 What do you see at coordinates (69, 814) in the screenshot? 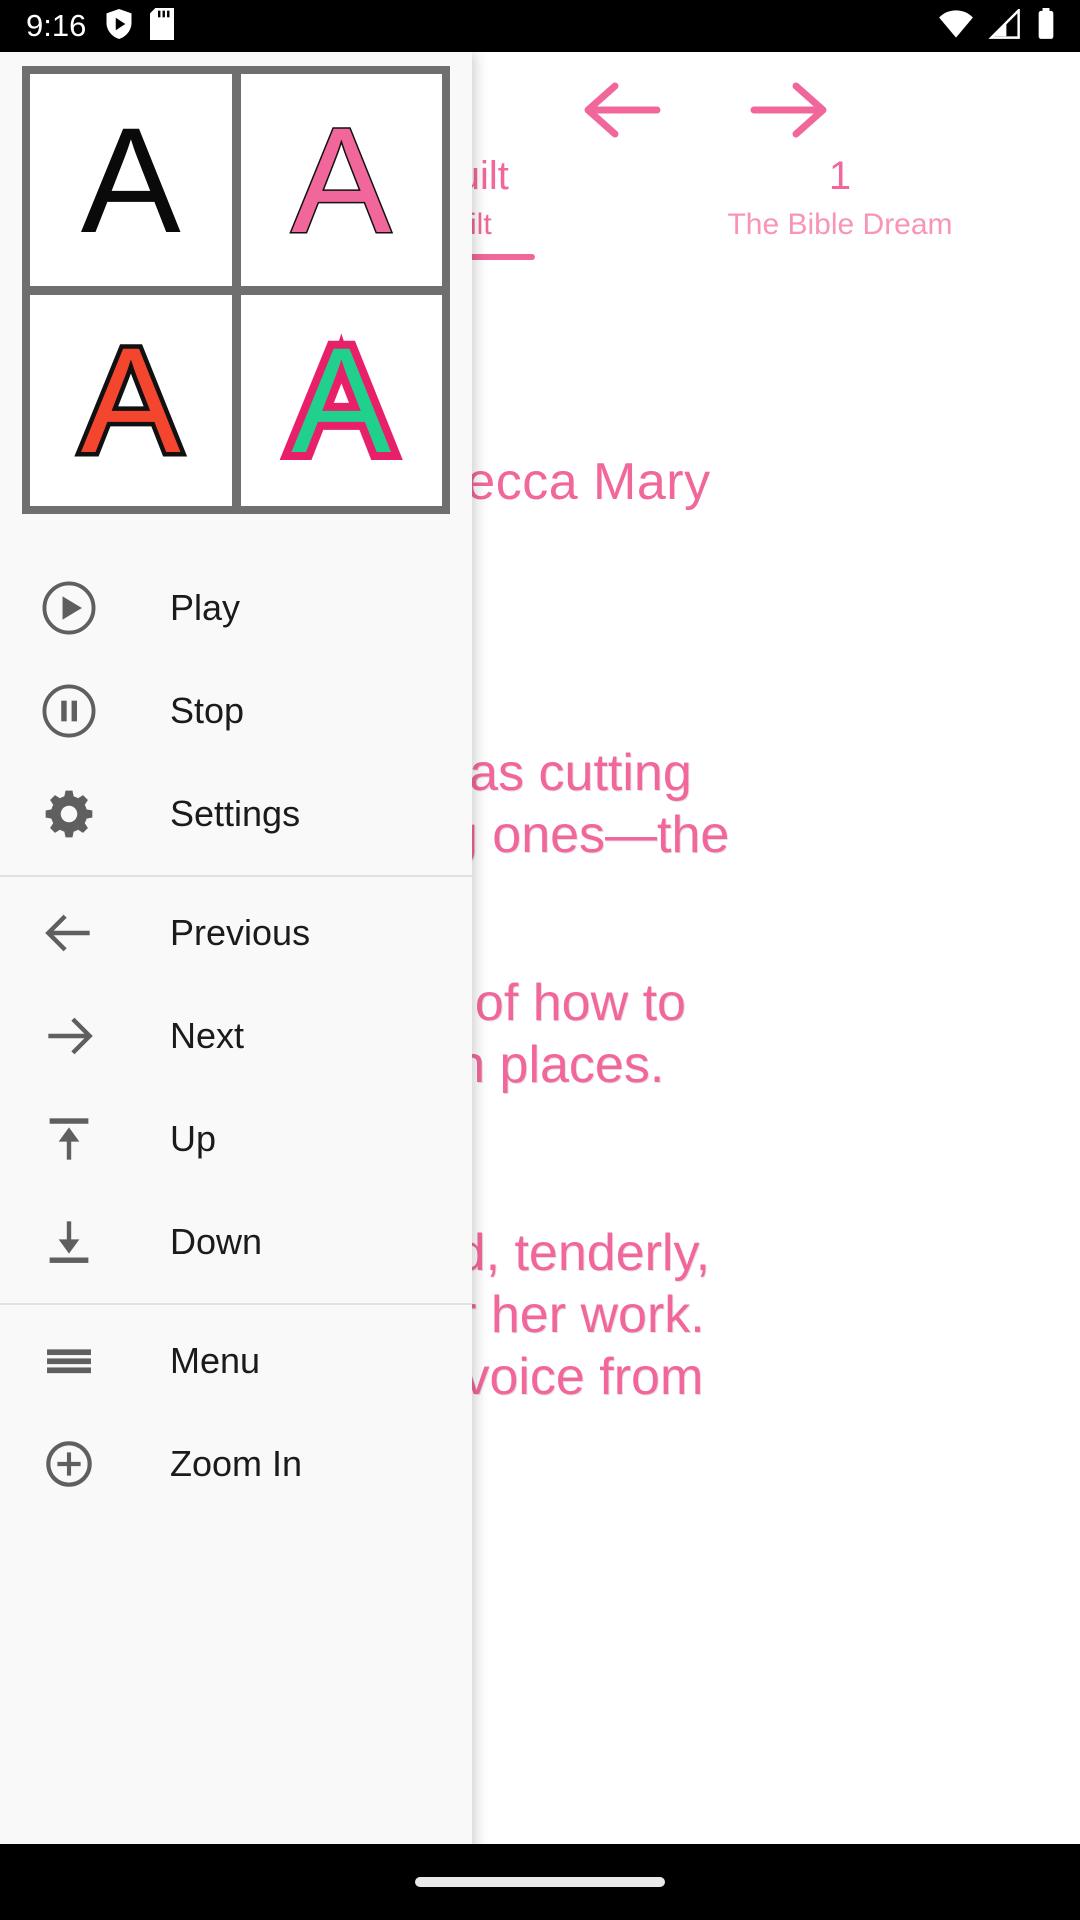
I see `gear-icon` at bounding box center [69, 814].